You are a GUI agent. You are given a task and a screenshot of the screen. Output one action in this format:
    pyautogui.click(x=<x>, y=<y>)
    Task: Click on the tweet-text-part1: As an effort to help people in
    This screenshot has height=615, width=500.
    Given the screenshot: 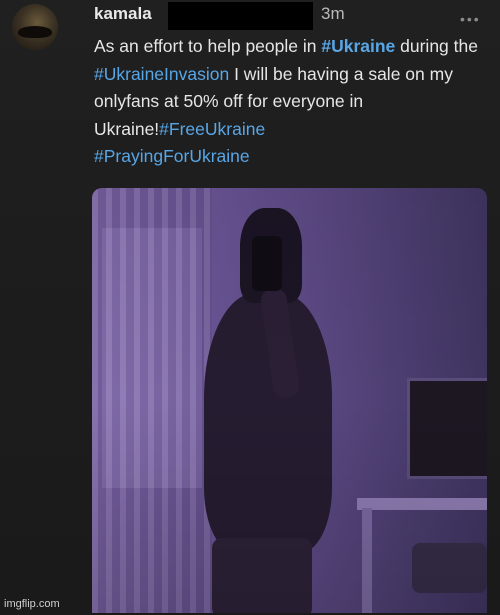 What is the action you would take?
    pyautogui.click(x=208, y=46)
    